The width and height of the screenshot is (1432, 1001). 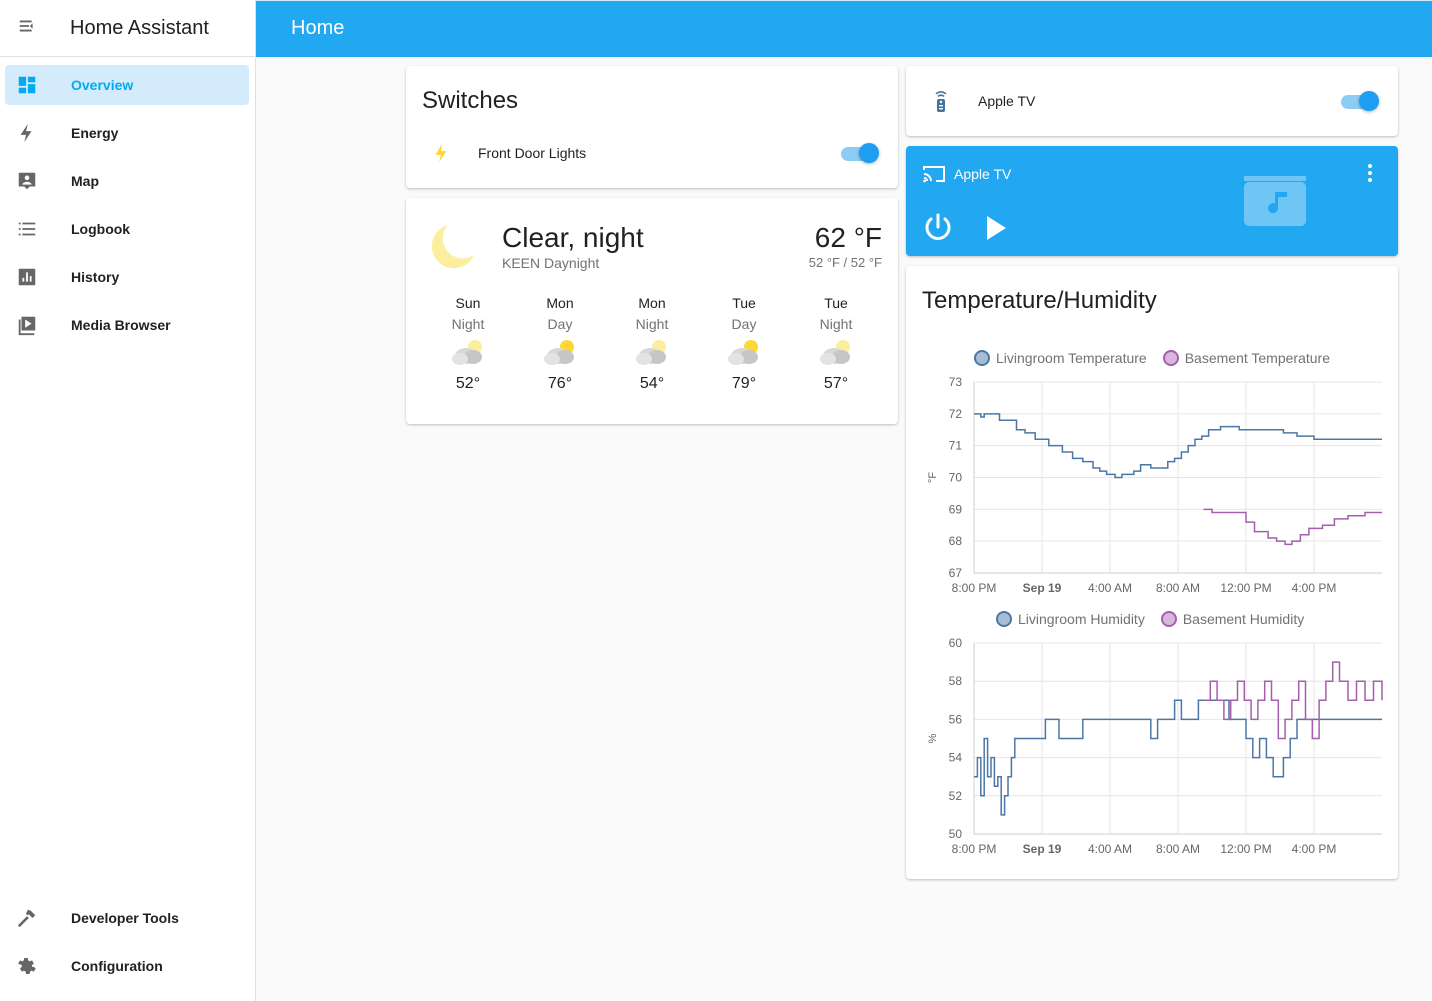 I want to click on sidebar-item-label: Developer Tools, so click(x=125, y=918).